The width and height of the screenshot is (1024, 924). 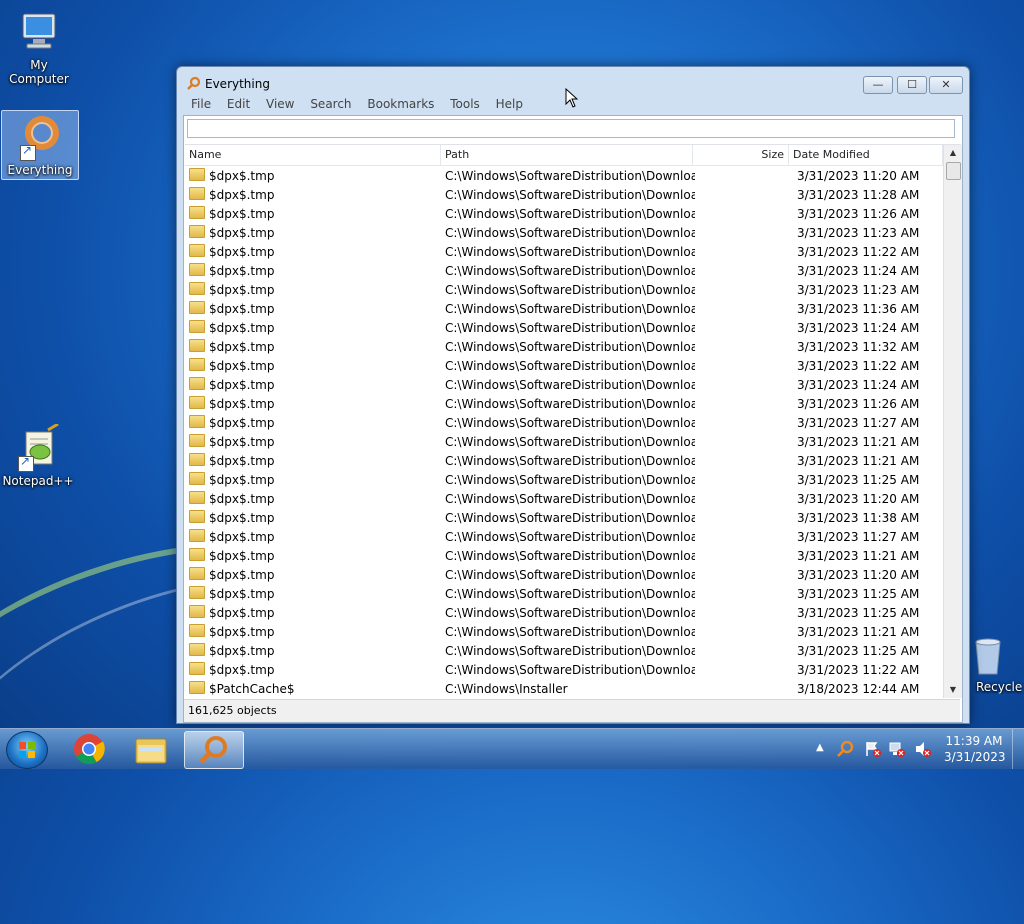 I want to click on scroll-up-arrow-icon: ▲, so click(x=953, y=153).